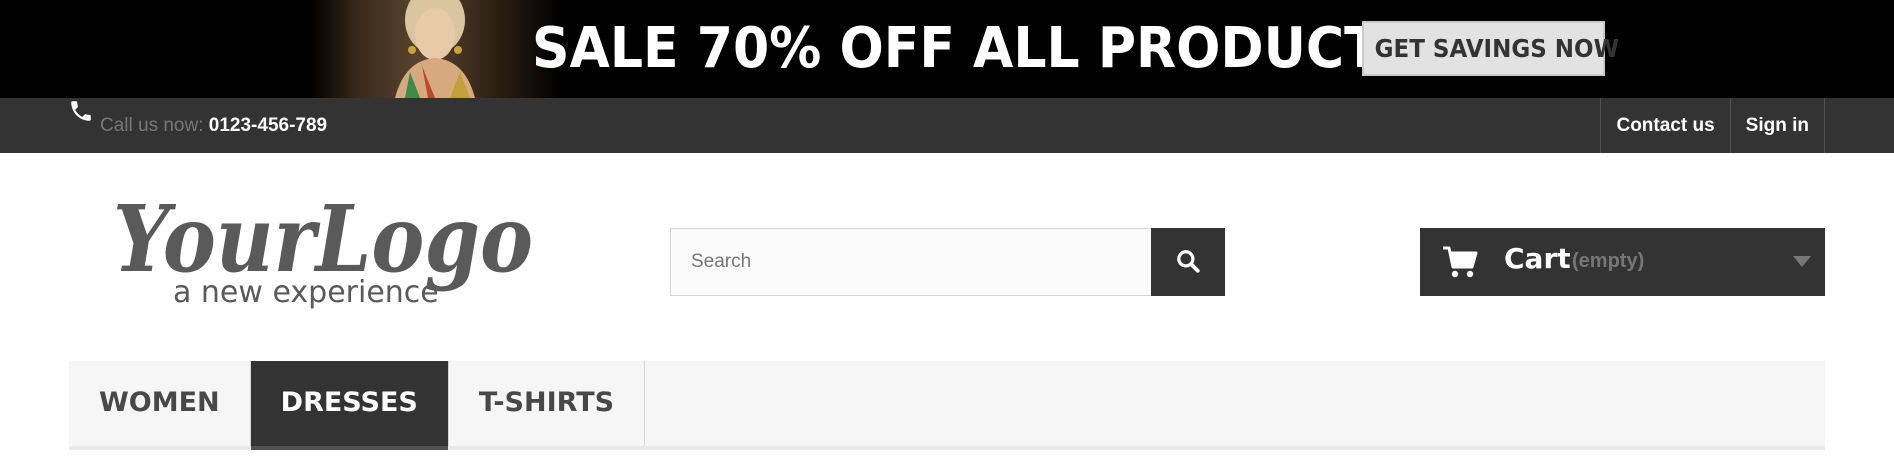 The width and height of the screenshot is (1894, 472). What do you see at coordinates (1778, 125) in the screenshot?
I see `sign-in-link: Sign in` at bounding box center [1778, 125].